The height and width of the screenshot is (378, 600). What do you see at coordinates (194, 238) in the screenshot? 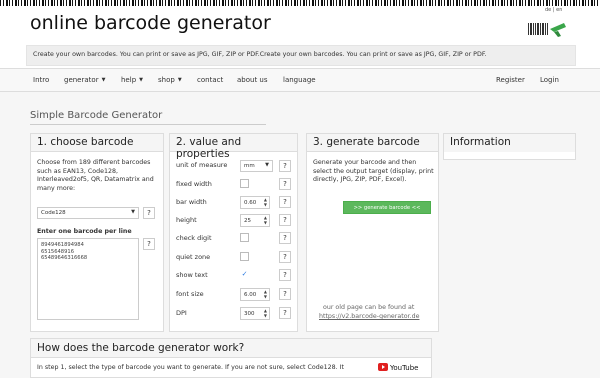
I see `check-digit-label: check digit` at bounding box center [194, 238].